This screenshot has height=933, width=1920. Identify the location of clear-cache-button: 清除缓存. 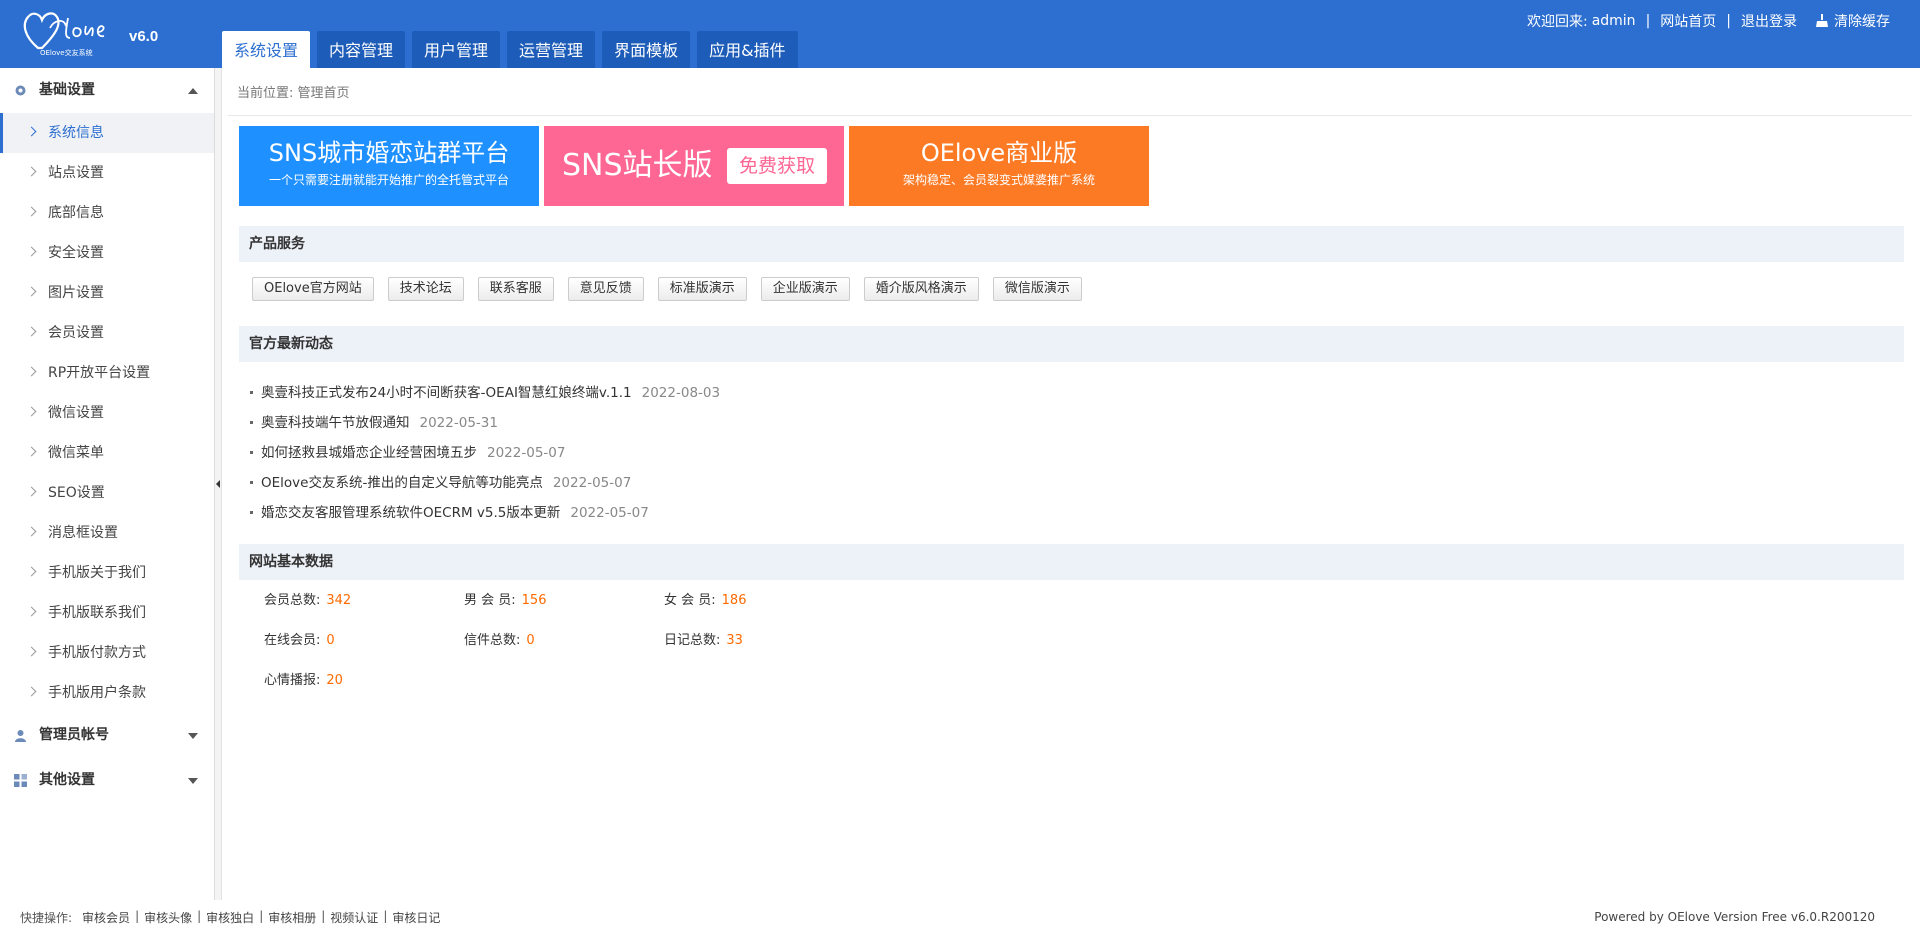
(1852, 21).